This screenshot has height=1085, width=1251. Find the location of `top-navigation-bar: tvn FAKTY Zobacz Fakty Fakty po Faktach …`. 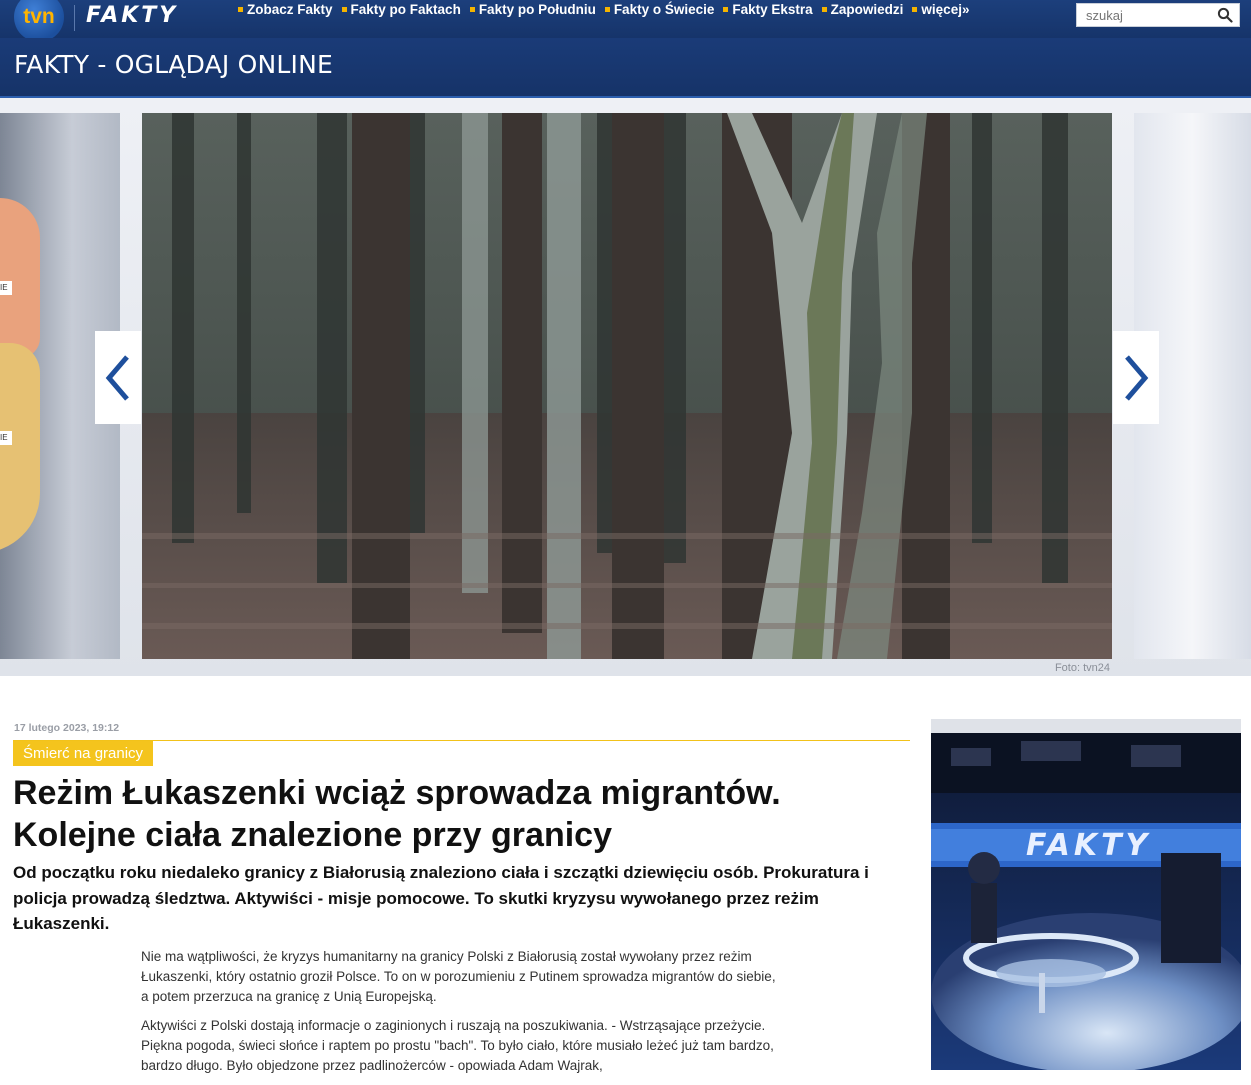

top-navigation-bar: tvn FAKTY Zobacz Fakty Fakty po Faktach … is located at coordinates (625, 21).